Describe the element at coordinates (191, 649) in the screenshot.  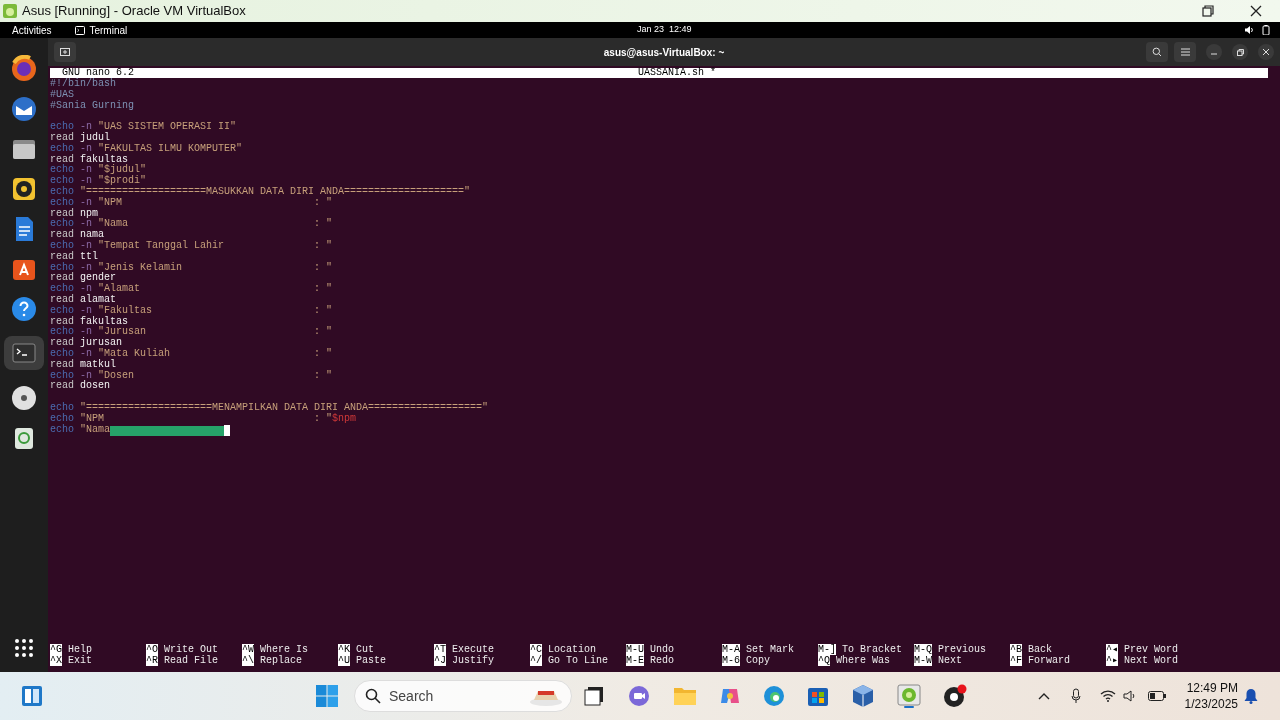
I see `shortcut-label: Write Out` at that location.